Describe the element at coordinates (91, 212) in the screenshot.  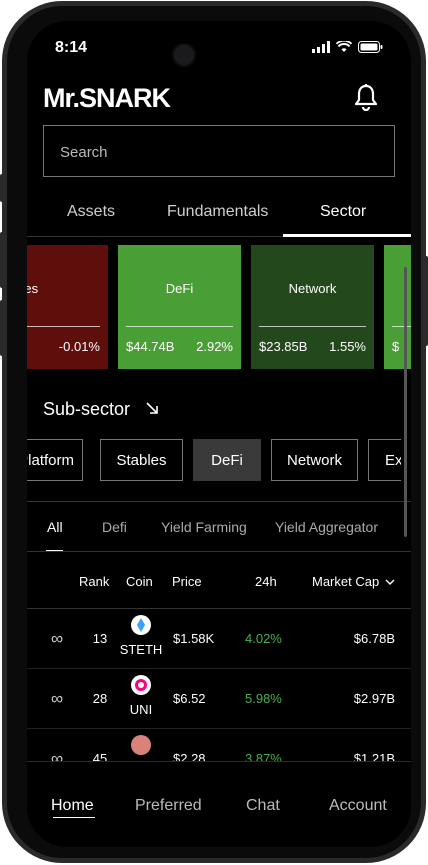
I see `tab-assets: Assets` at that location.